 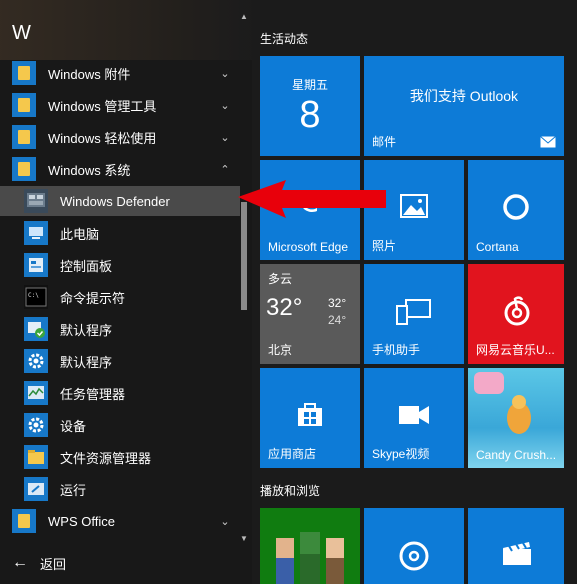 I want to click on weather-city: 北京, so click(x=280, y=350).